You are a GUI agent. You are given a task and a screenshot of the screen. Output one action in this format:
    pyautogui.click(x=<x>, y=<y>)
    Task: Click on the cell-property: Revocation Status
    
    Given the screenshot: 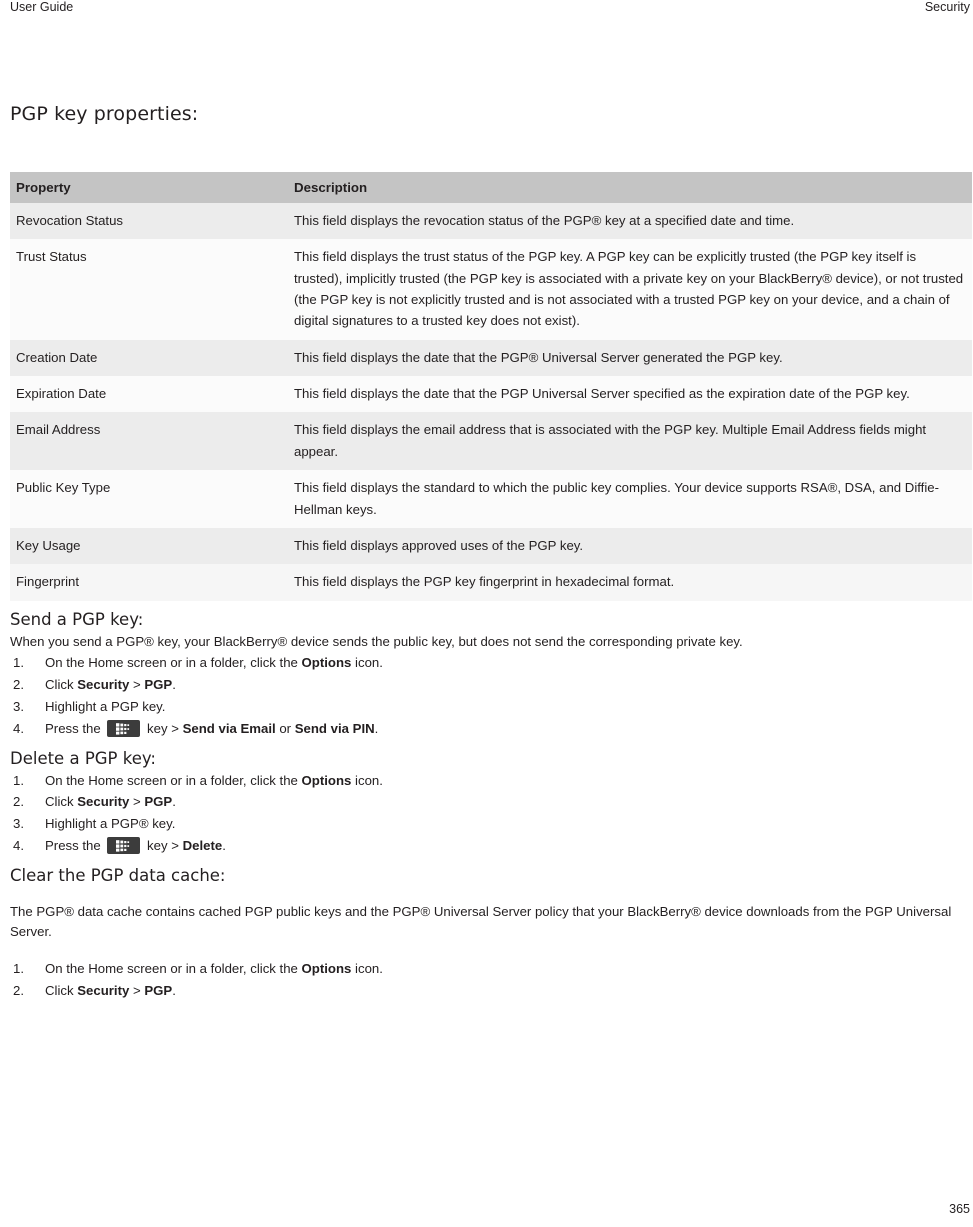 What is the action you would take?
    pyautogui.click(x=149, y=221)
    